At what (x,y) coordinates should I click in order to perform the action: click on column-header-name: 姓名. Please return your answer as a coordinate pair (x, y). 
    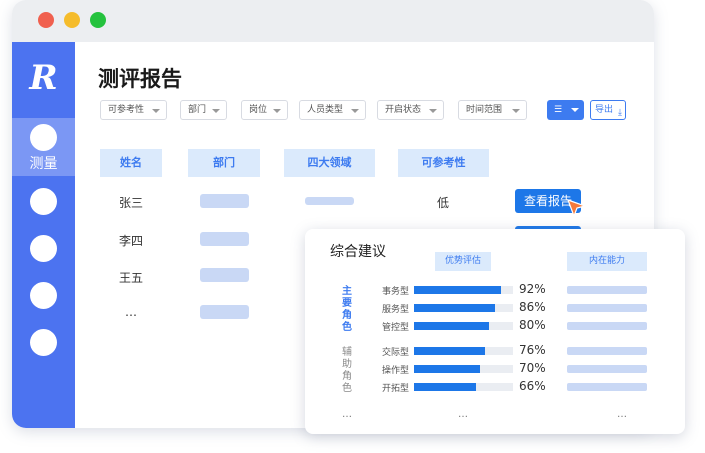
    Looking at the image, I should click on (131, 163).